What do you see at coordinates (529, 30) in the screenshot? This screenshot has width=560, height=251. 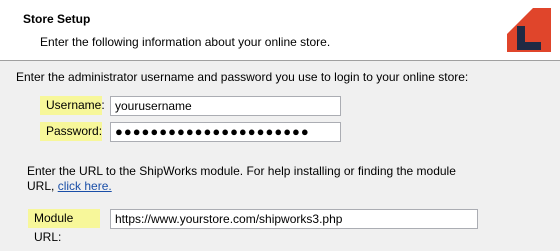 I see `shipworks-logo-icon` at bounding box center [529, 30].